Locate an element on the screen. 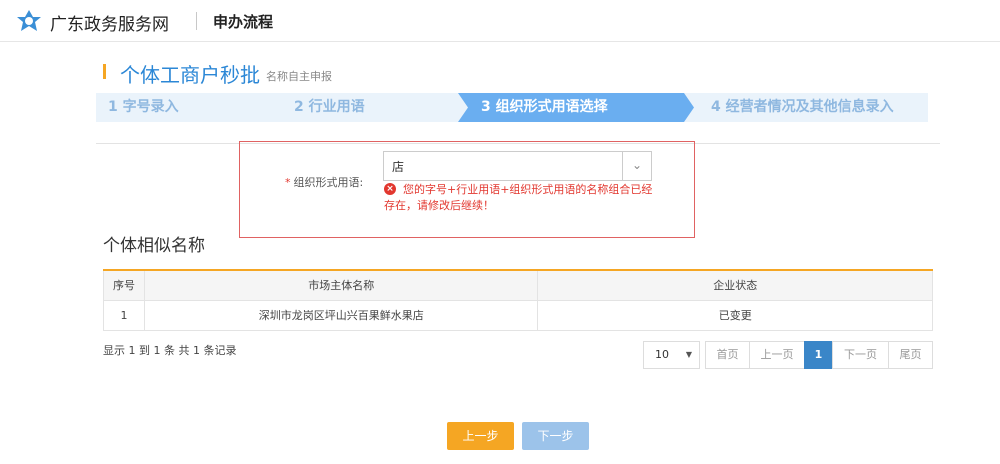 This screenshot has width=1000, height=464. column-header-name: 市场主体名称 is located at coordinates (341, 285).